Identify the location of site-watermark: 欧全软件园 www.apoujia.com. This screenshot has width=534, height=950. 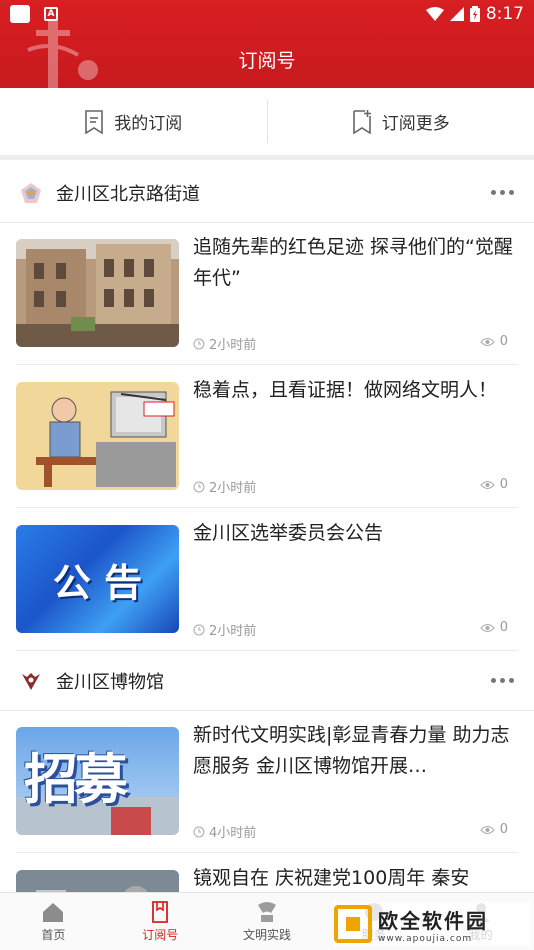
(432, 924).